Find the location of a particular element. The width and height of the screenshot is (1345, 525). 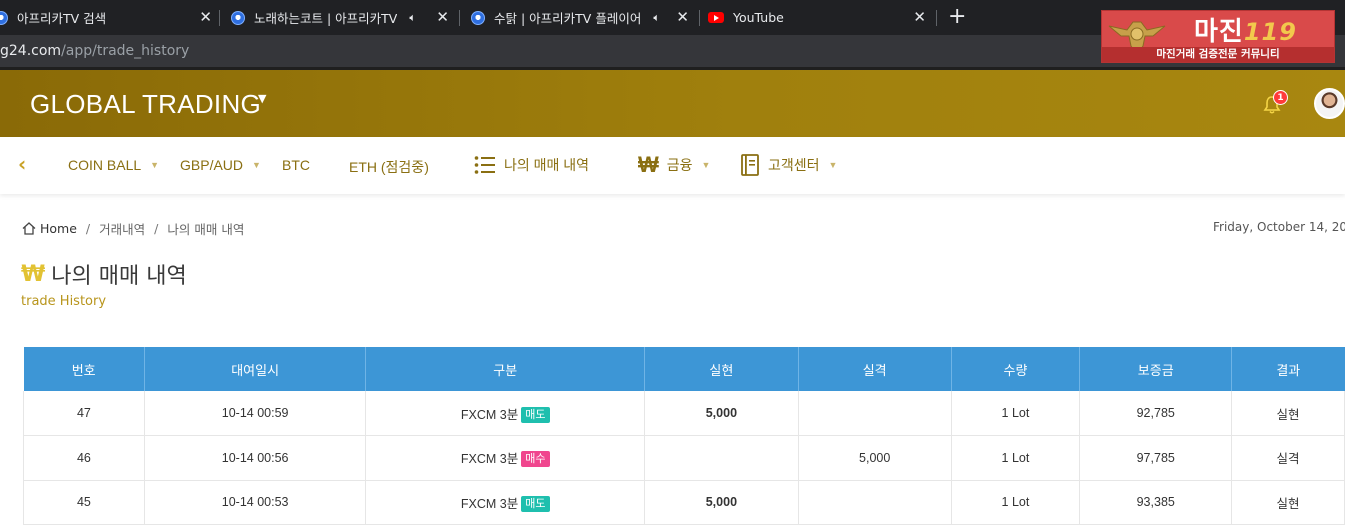

new-tab-button: + is located at coordinates (957, 17).